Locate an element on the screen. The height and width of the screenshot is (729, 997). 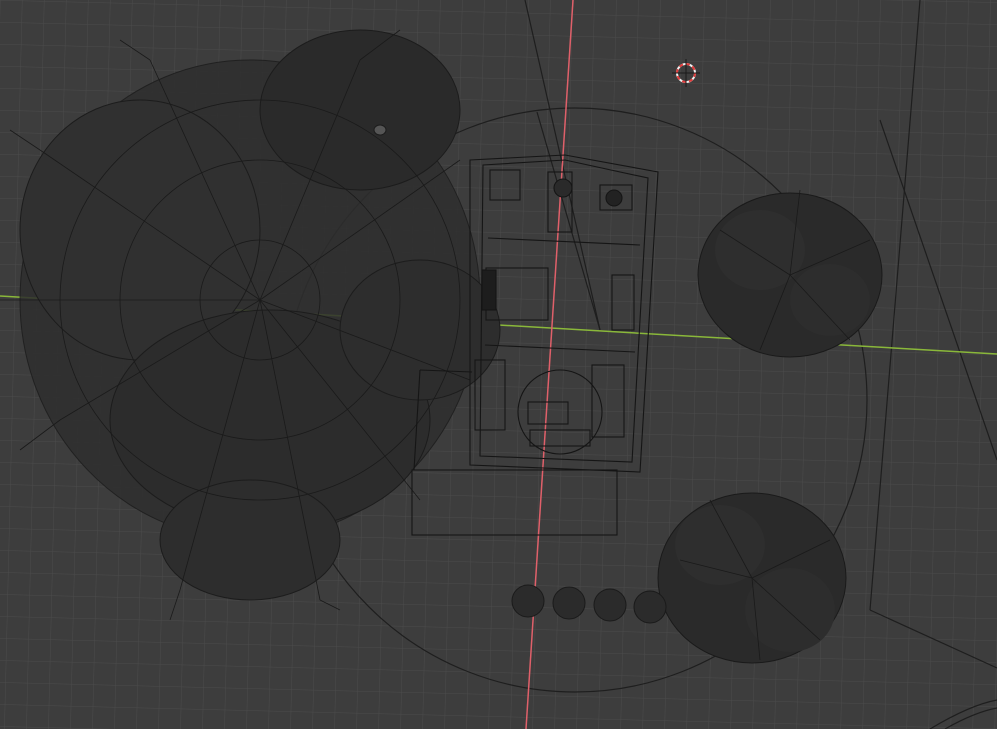
tree-right-lower is located at coordinates (752, 578).